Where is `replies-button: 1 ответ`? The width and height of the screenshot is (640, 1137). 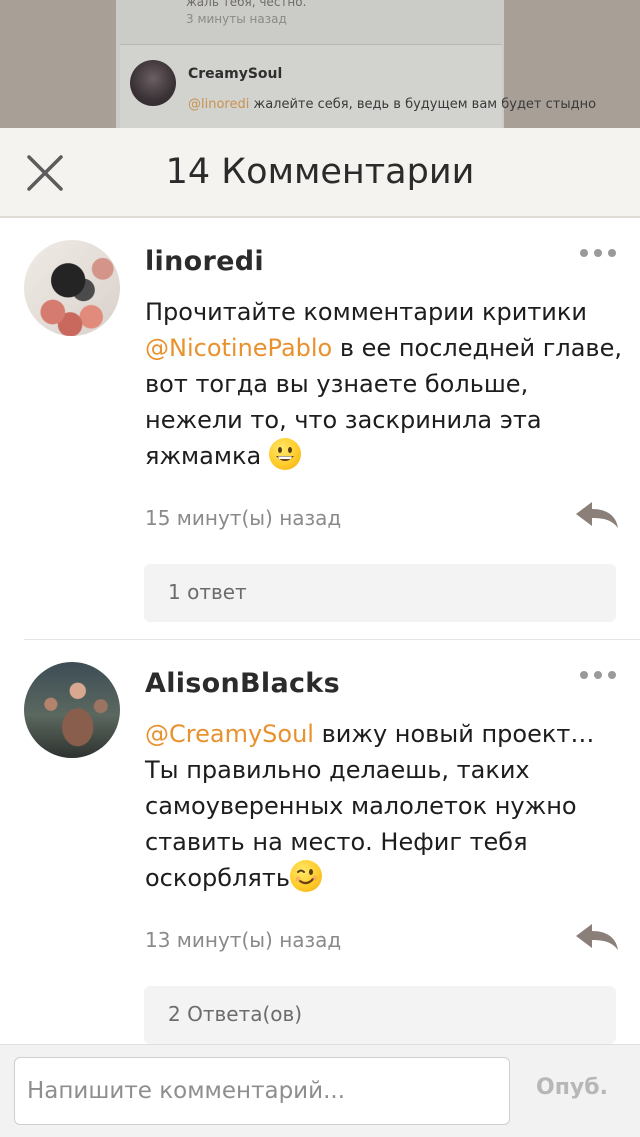
replies-button: 1 ответ is located at coordinates (380, 593).